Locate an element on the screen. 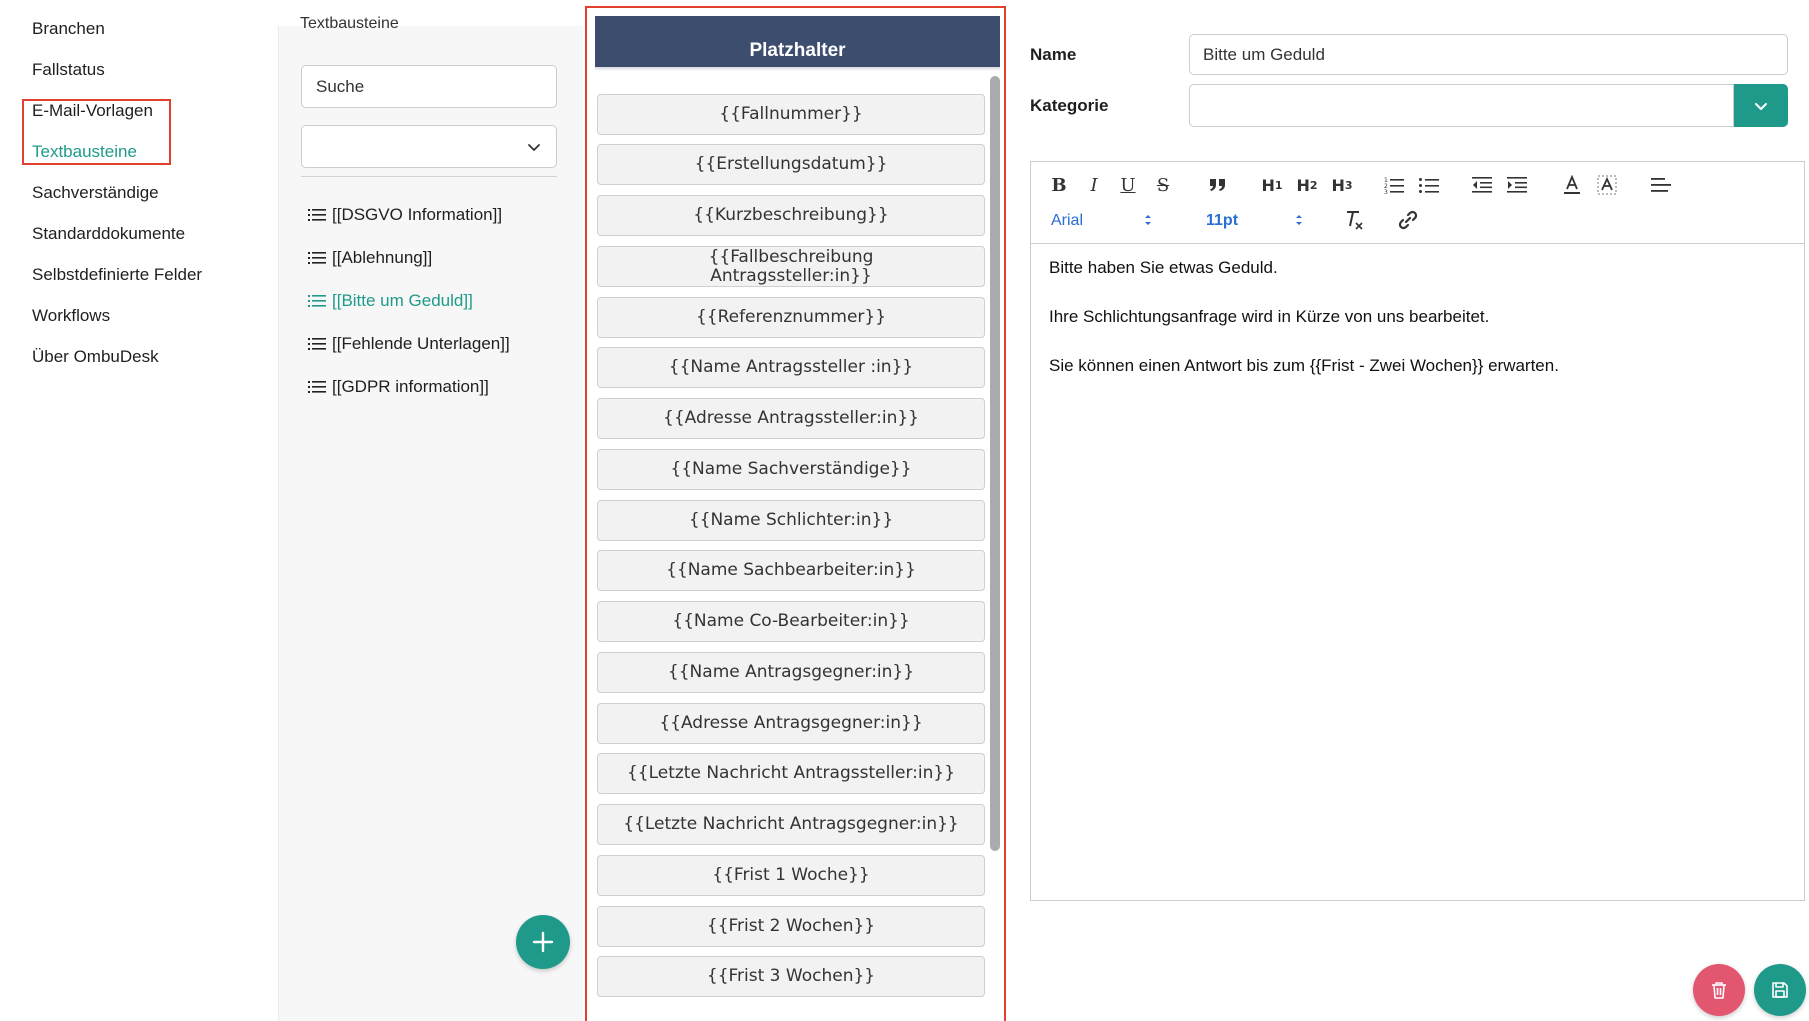  font-size-value: 11pt is located at coordinates (1222, 220).